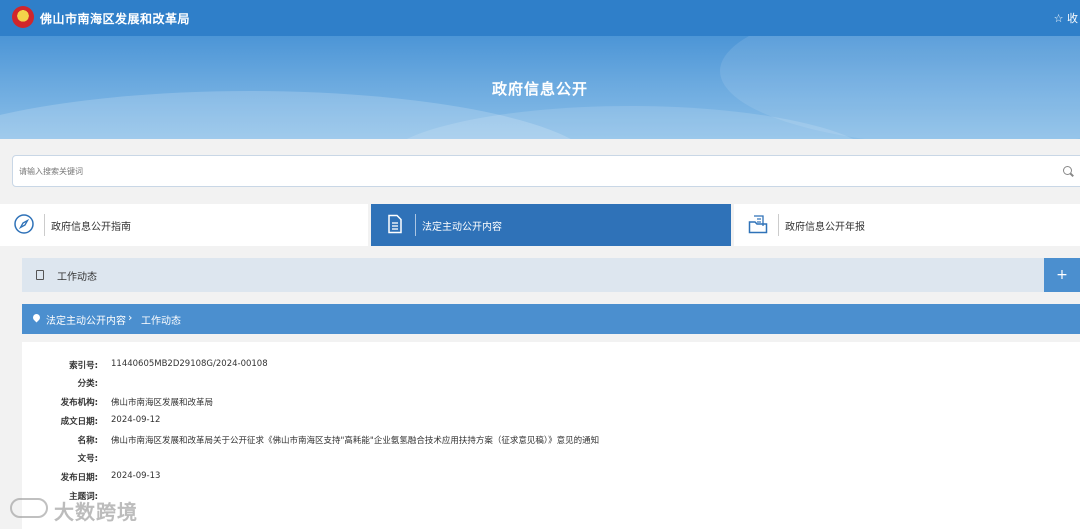 The height and width of the screenshot is (529, 1080). I want to click on search-icon, so click(1067, 170).